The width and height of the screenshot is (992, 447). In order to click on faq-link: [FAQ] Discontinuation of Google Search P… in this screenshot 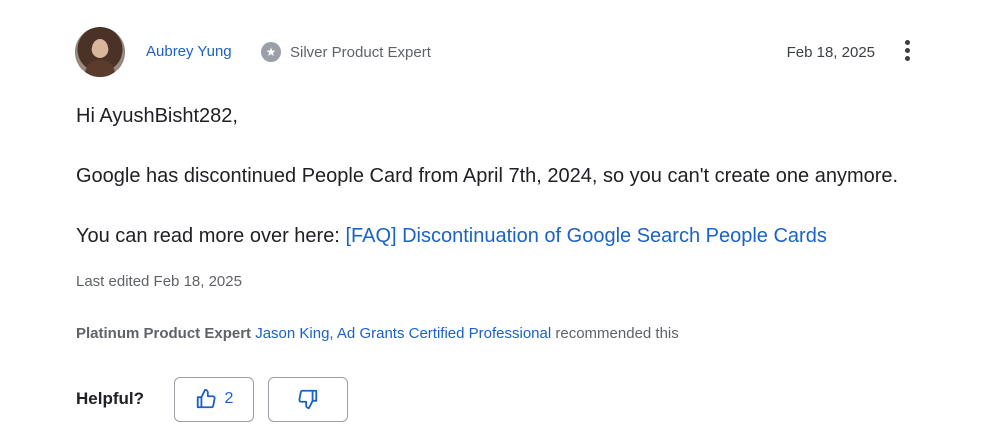, I will do `click(585, 236)`.